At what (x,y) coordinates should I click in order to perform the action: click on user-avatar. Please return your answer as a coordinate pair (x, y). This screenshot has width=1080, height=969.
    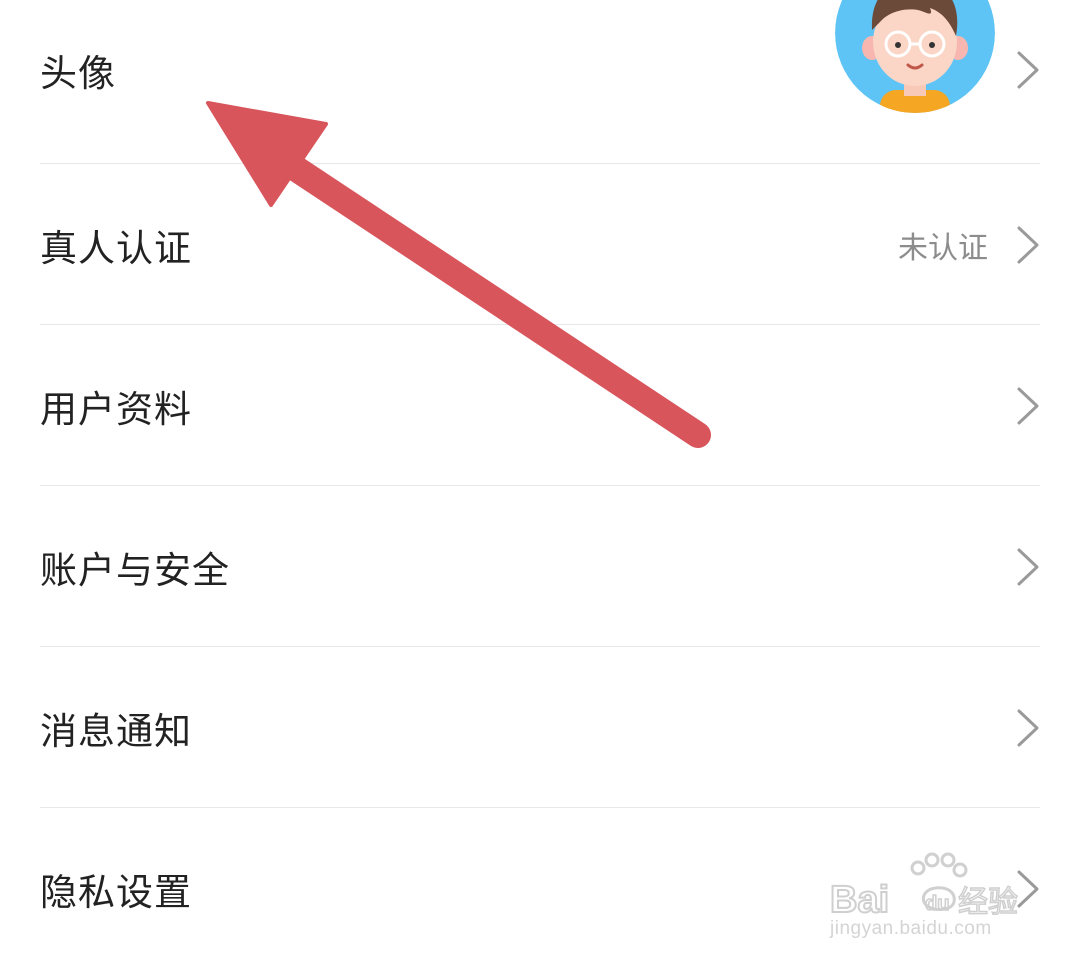
    Looking at the image, I should click on (915, 57).